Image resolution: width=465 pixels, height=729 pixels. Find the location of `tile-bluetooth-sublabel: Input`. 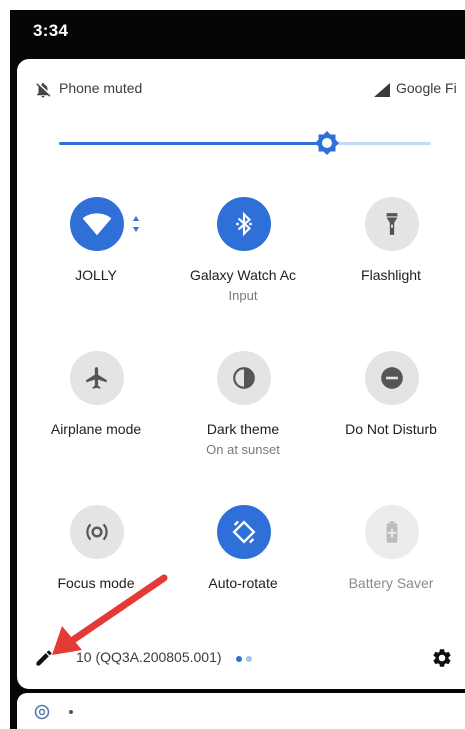

tile-bluetooth-sublabel: Input is located at coordinates (243, 295).